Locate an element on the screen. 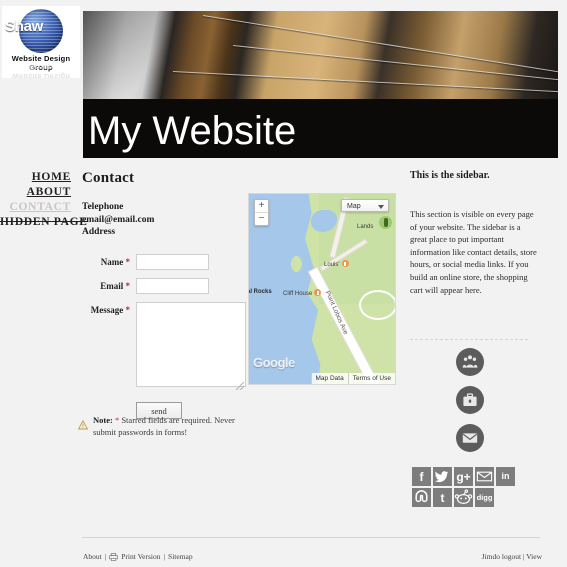 Image resolution: width=567 pixels, height=567 pixels. map-poi-lands: Lands is located at coordinates (365, 227).